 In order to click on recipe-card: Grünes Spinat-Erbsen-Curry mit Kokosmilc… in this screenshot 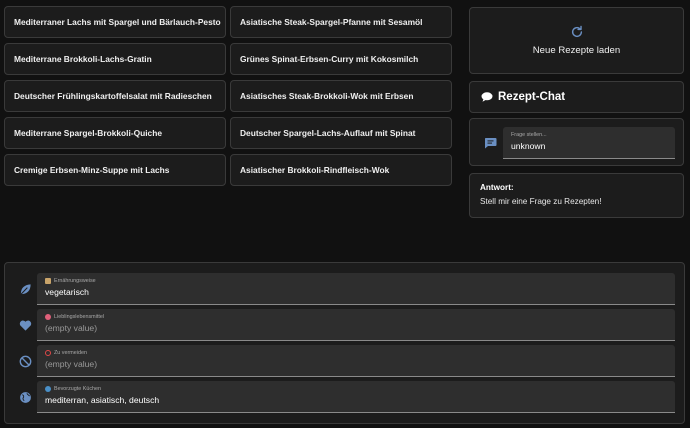, I will do `click(341, 59)`.